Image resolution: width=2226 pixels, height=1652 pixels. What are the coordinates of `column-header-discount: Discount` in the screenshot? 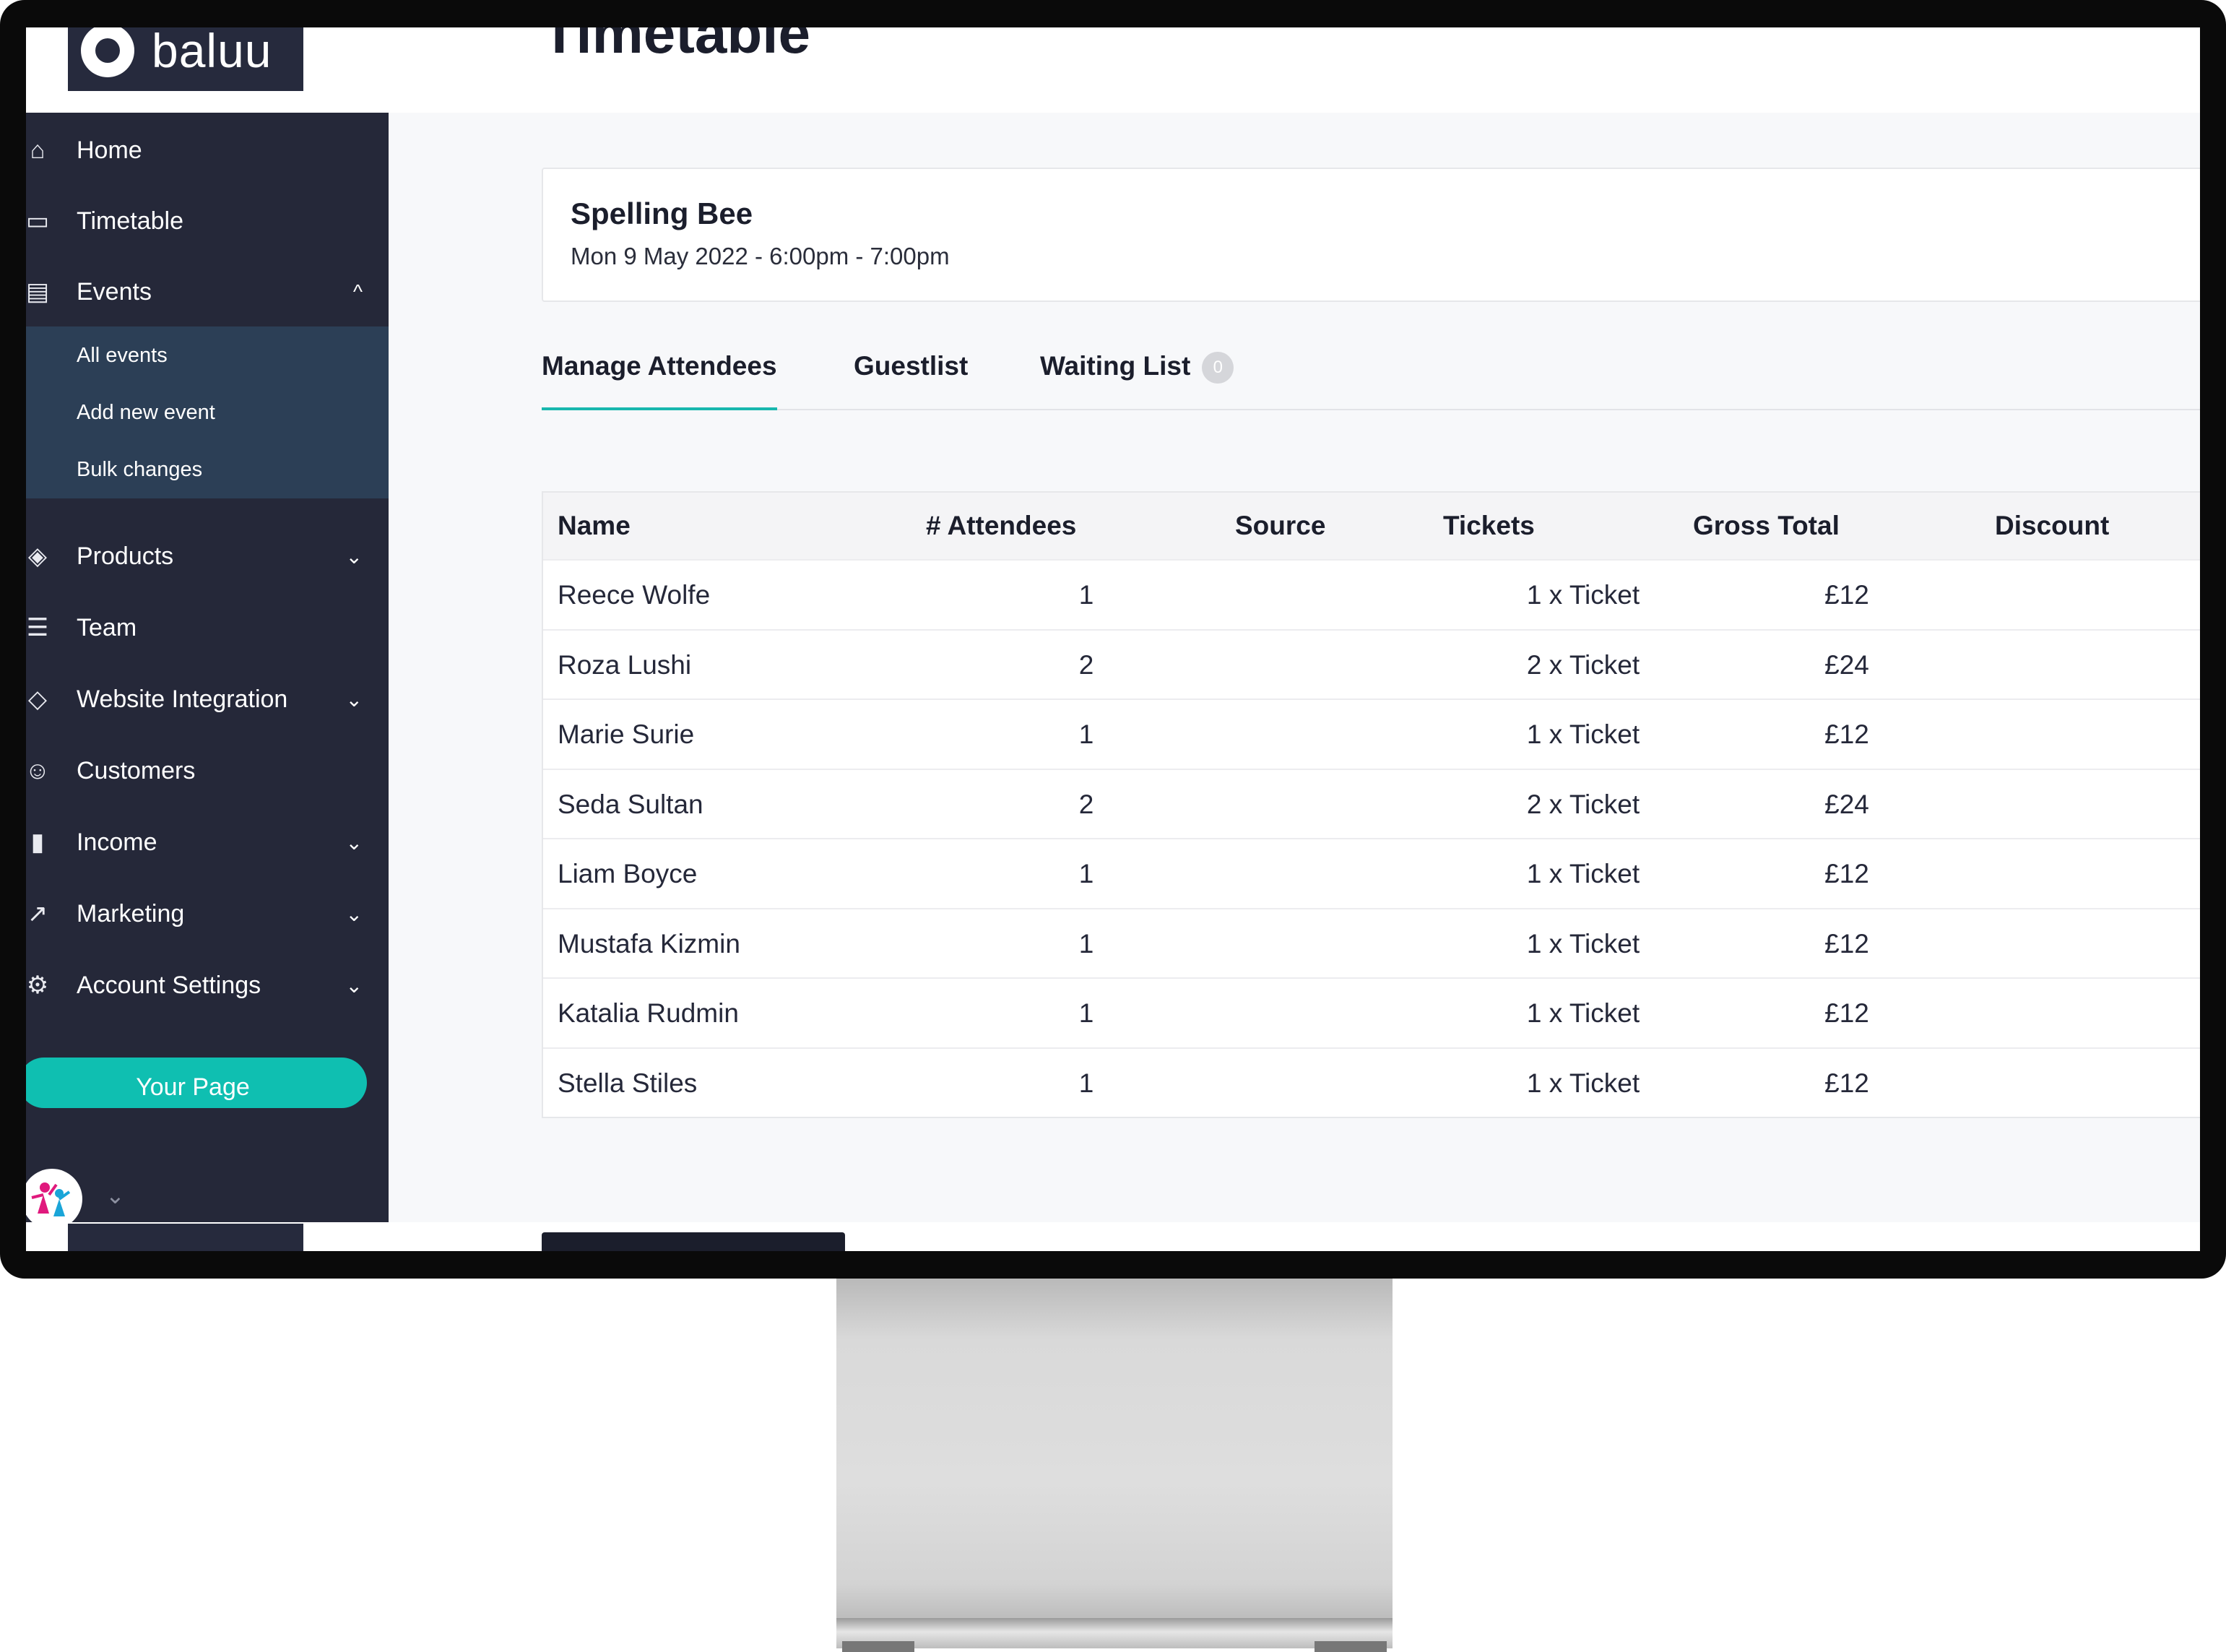 It's located at (2052, 526).